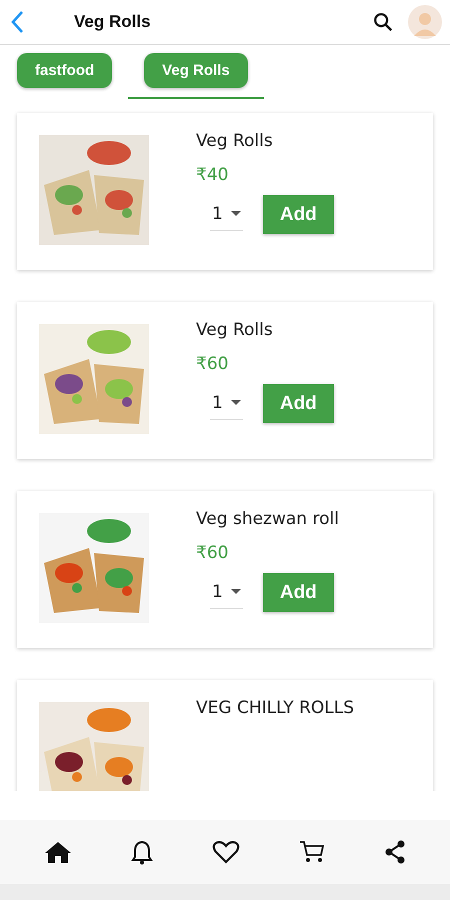 This screenshot has width=450, height=900. Describe the element at coordinates (395, 852) in the screenshot. I see `share-icon` at that location.